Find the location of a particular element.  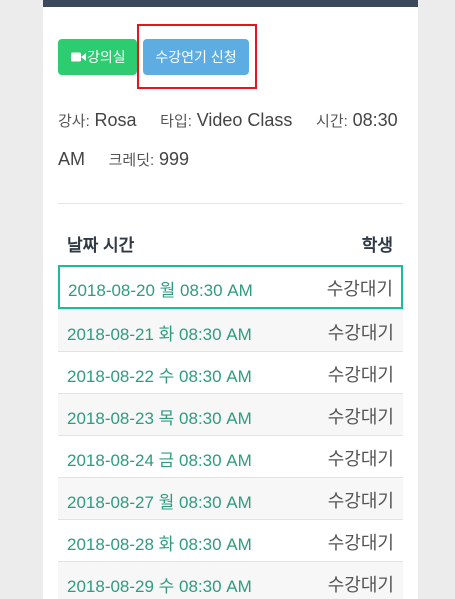

table-row: 2018-08-22 수 08:30 AM 수강대기 is located at coordinates (230, 372).